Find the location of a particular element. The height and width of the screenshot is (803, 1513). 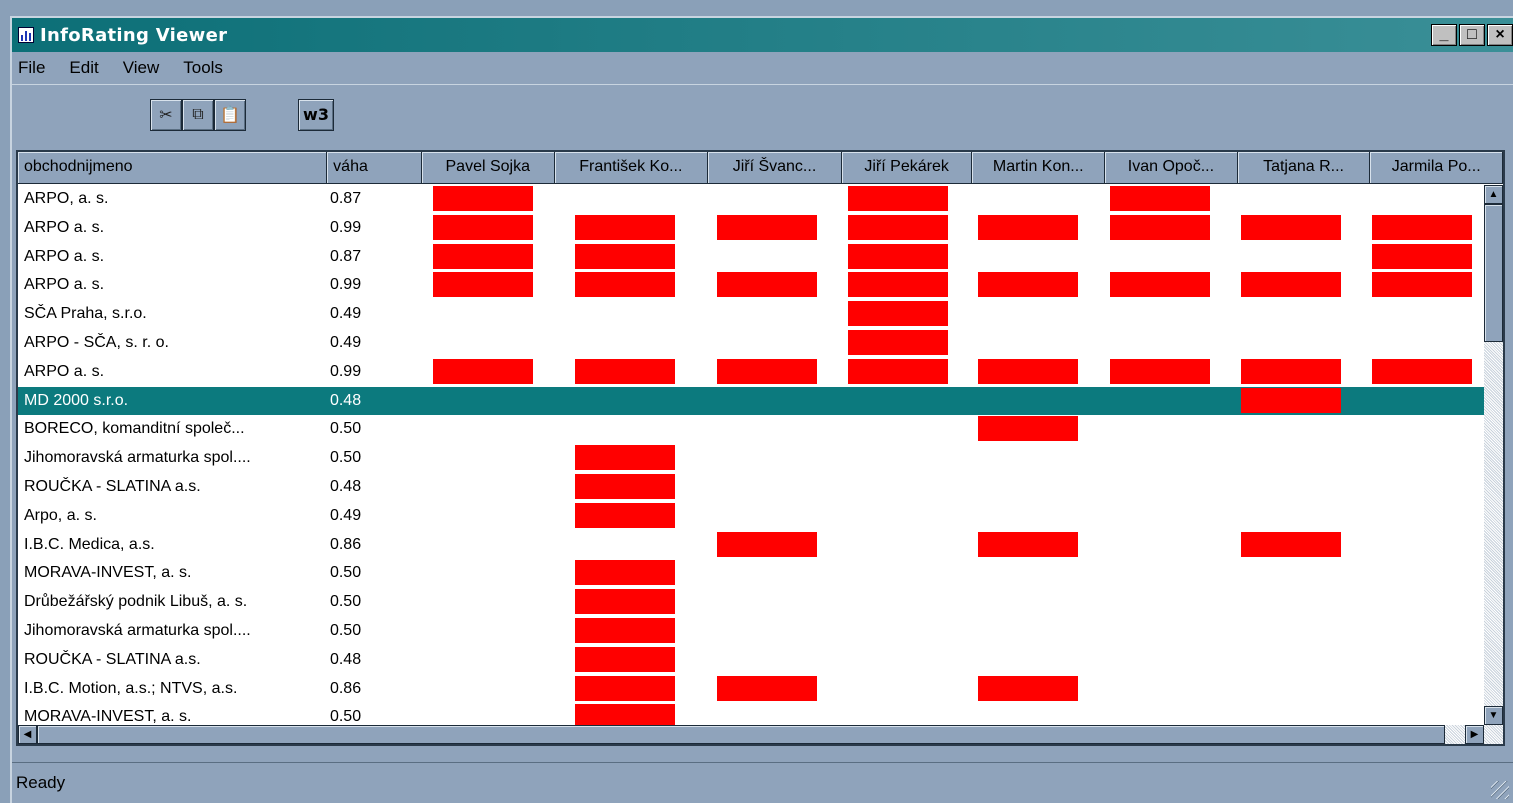

table-row: ARPO, a. s. 0.87 is located at coordinates (753, 199).